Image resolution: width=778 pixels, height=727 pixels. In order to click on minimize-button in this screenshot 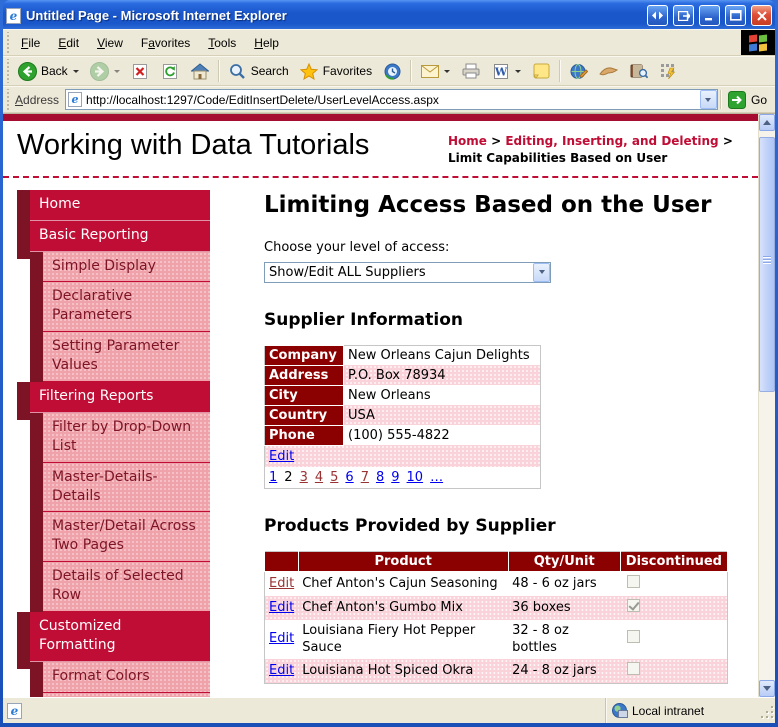, I will do `click(709, 15)`.